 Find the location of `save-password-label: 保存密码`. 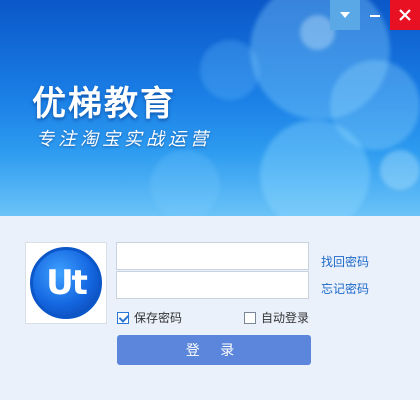

save-password-label: 保存密码 is located at coordinates (158, 318).